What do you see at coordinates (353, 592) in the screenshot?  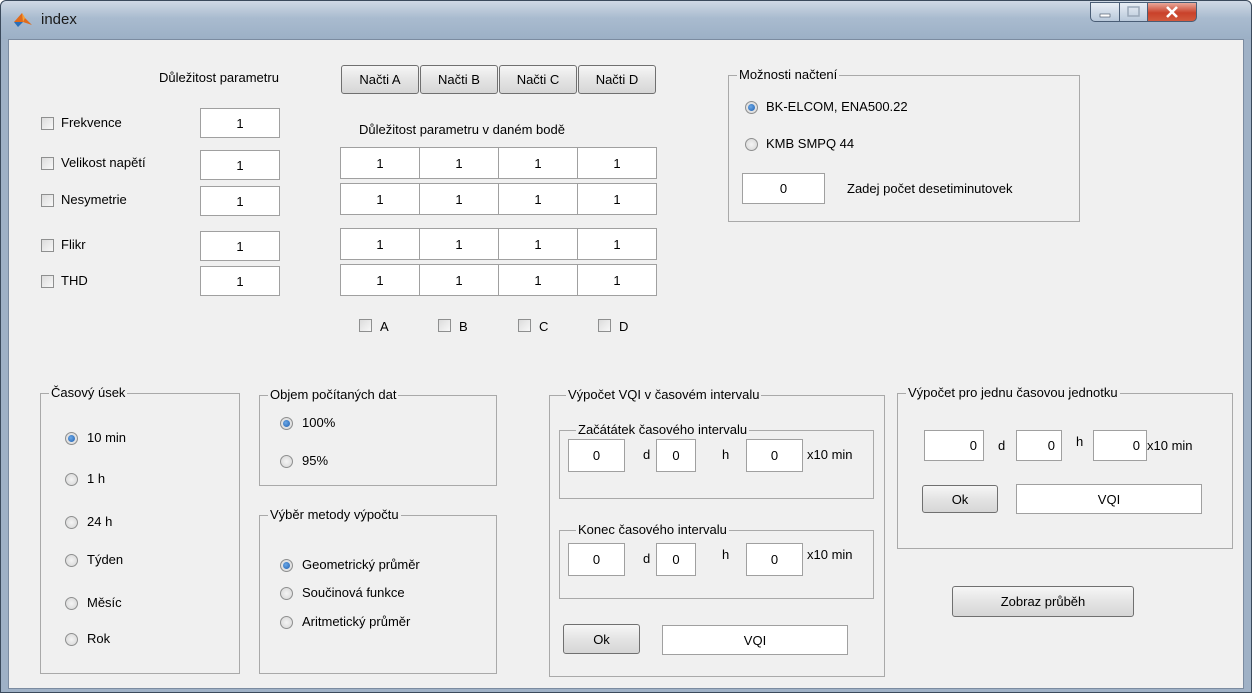 I see `product-function-label: Součinová funkce` at bounding box center [353, 592].